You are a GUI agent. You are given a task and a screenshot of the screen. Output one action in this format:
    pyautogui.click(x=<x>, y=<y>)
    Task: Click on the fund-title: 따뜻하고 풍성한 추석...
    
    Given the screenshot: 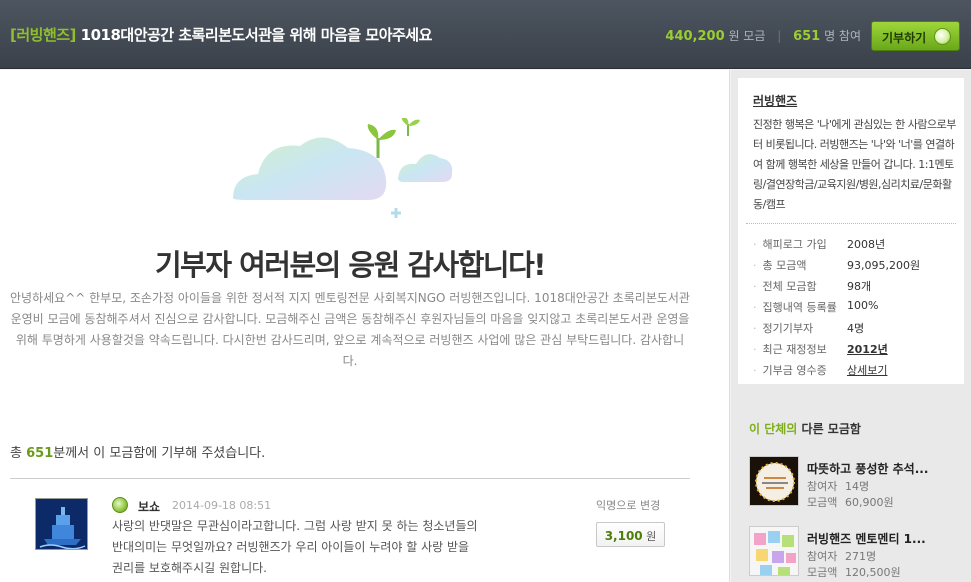 What is the action you would take?
    pyautogui.click(x=882, y=468)
    